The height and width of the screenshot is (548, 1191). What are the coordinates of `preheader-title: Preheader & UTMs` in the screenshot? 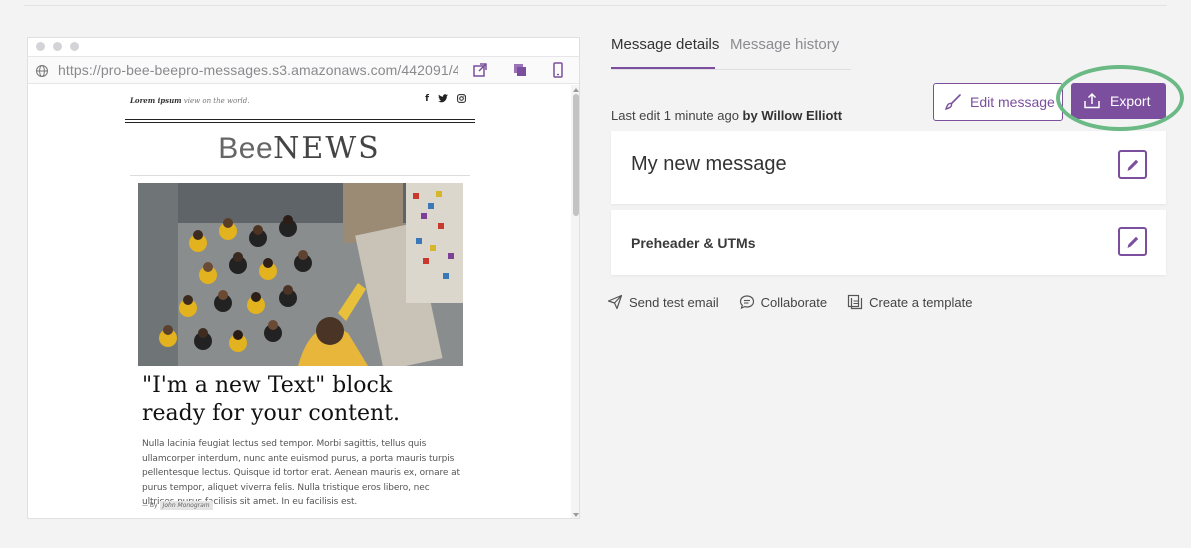 It's located at (693, 243).